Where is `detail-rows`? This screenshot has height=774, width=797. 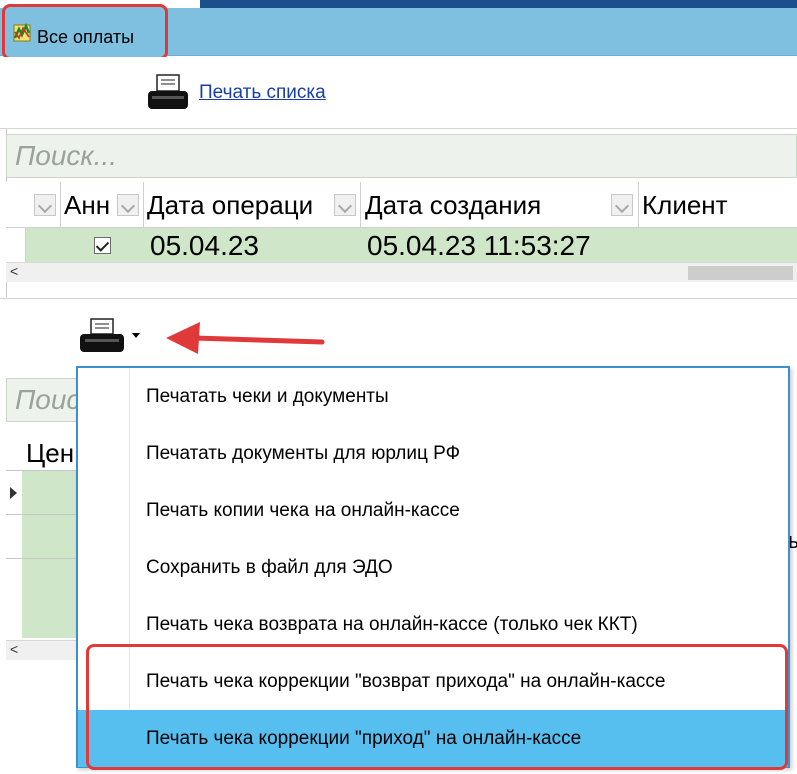
detail-rows is located at coordinates (52, 554).